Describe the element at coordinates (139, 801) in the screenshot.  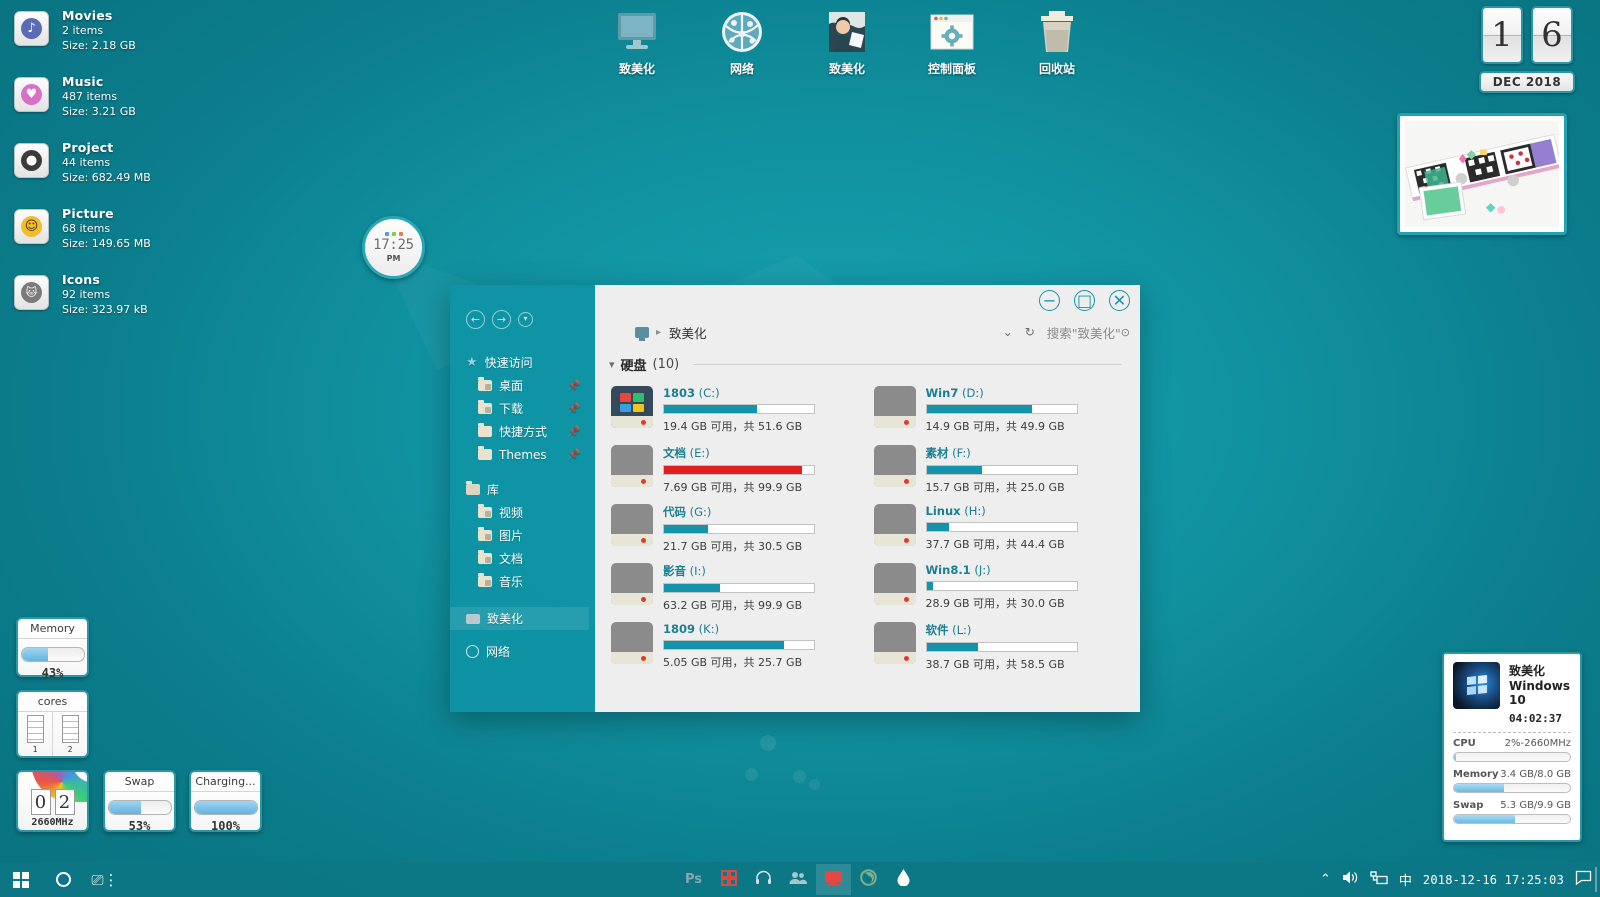
I see `swap-gauge-widget: Swap 53%` at that location.